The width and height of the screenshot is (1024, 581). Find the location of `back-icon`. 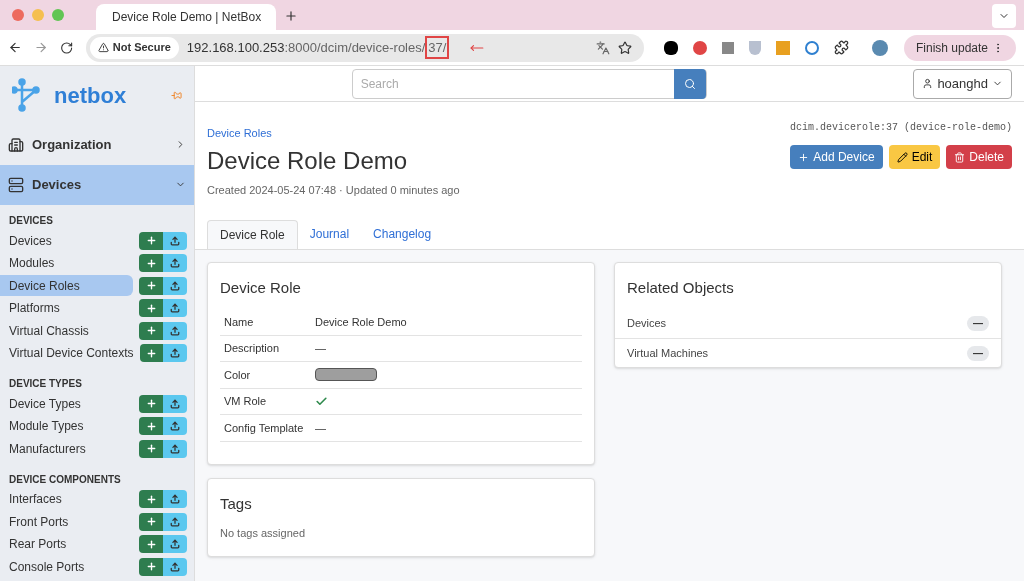

back-icon is located at coordinates (15, 47).